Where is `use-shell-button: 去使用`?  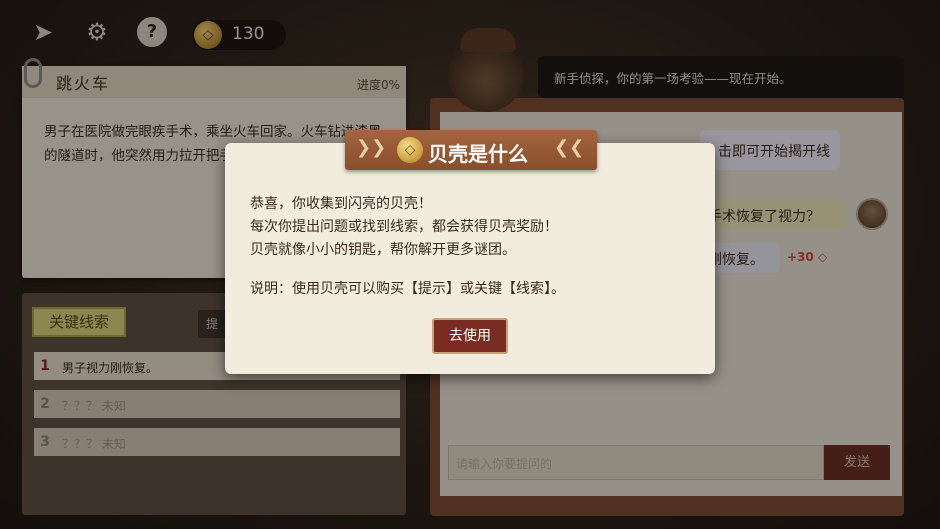 use-shell-button: 去使用 is located at coordinates (470, 336).